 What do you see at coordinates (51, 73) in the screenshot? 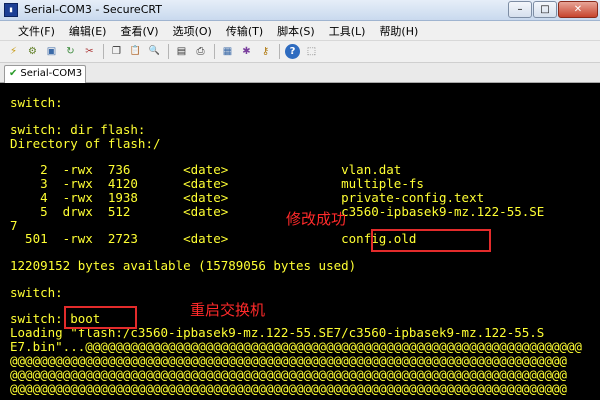
I see `tab-label: Serial-COM3` at bounding box center [51, 73].